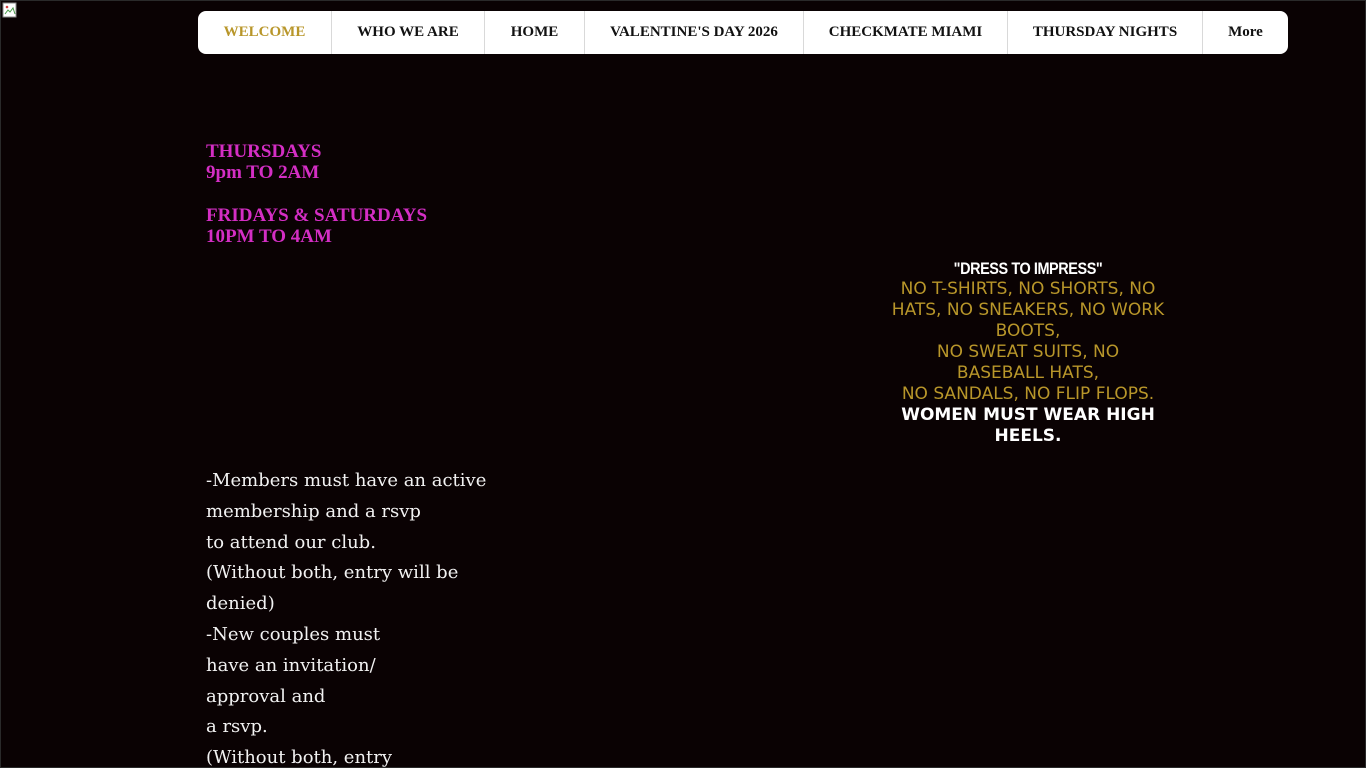 This screenshot has width=1366, height=768. What do you see at coordinates (1105, 32) in the screenshot?
I see `nav-item-thursday-nights: THURSDAY NIGHTS` at bounding box center [1105, 32].